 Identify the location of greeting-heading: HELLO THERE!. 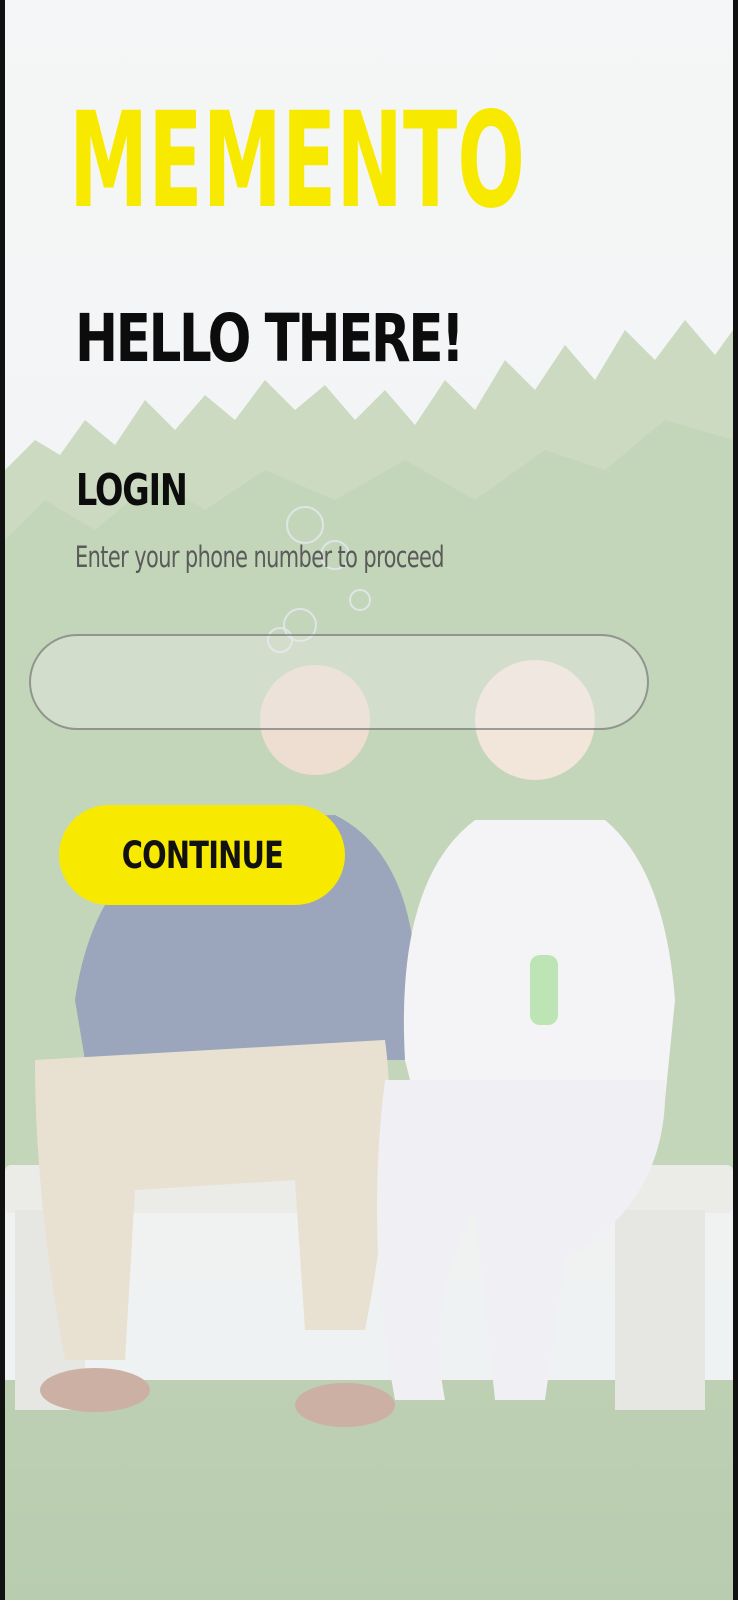
(270, 338).